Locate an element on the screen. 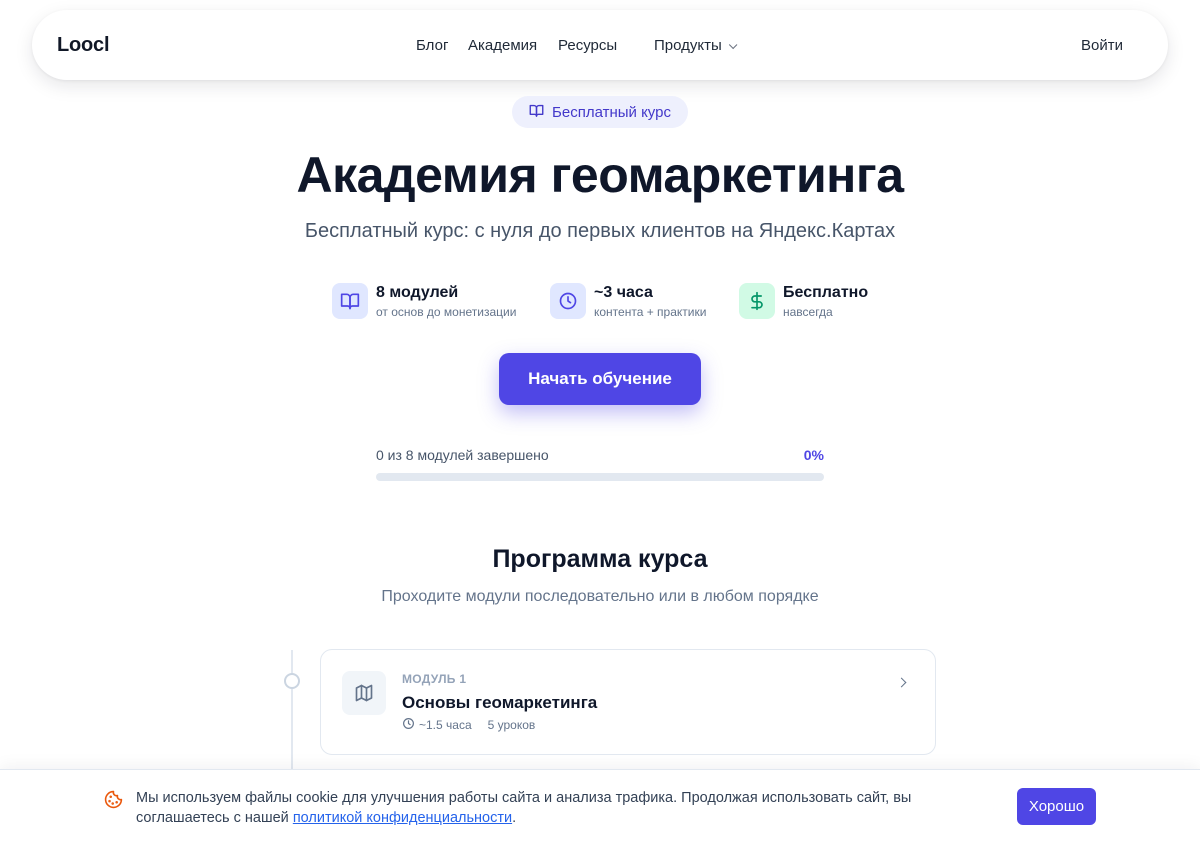 Image resolution: width=1200 pixels, height=842 pixels. stat-price: Бесплатно навсегда is located at coordinates (803, 301).